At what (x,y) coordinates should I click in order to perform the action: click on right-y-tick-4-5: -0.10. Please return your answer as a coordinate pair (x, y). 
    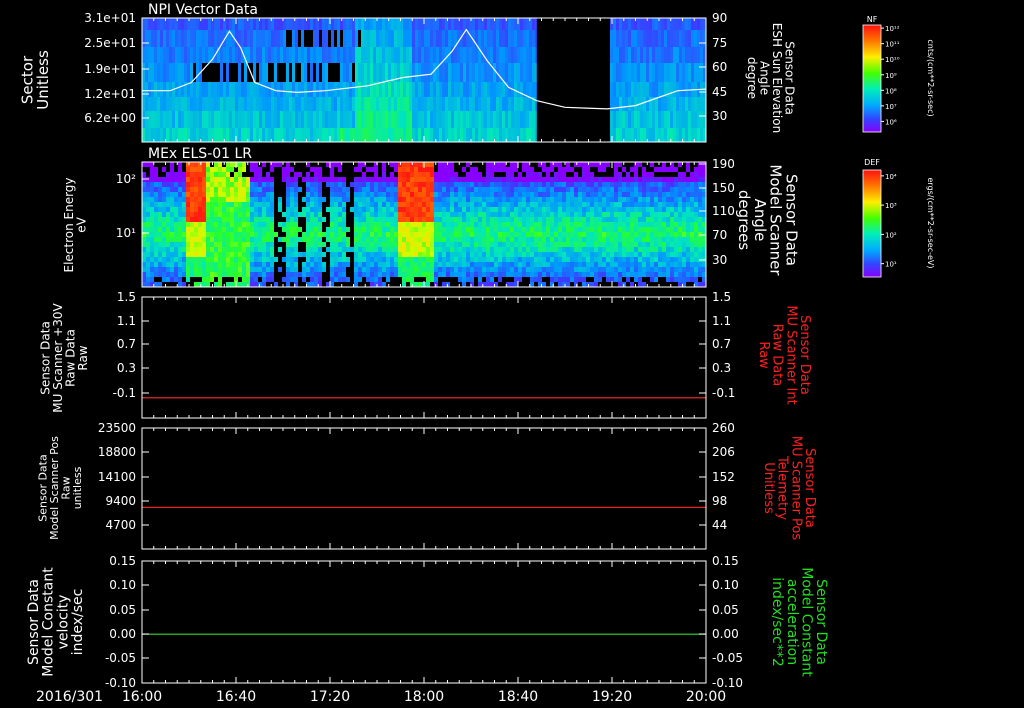
    Looking at the image, I should click on (727, 683).